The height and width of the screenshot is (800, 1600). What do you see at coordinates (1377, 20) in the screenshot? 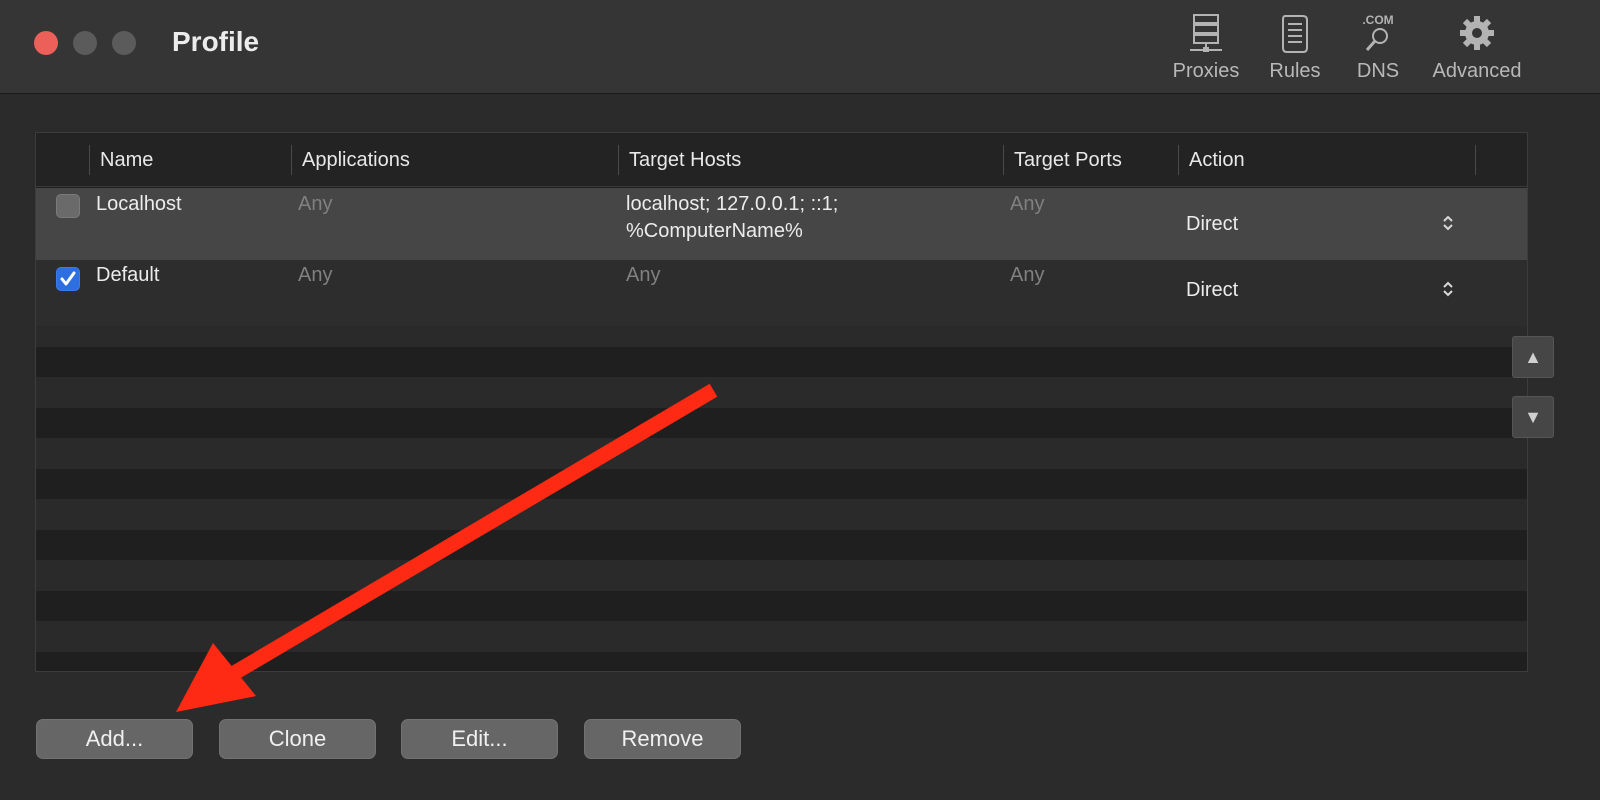
I see `dns-badge-text: .COM` at bounding box center [1377, 20].